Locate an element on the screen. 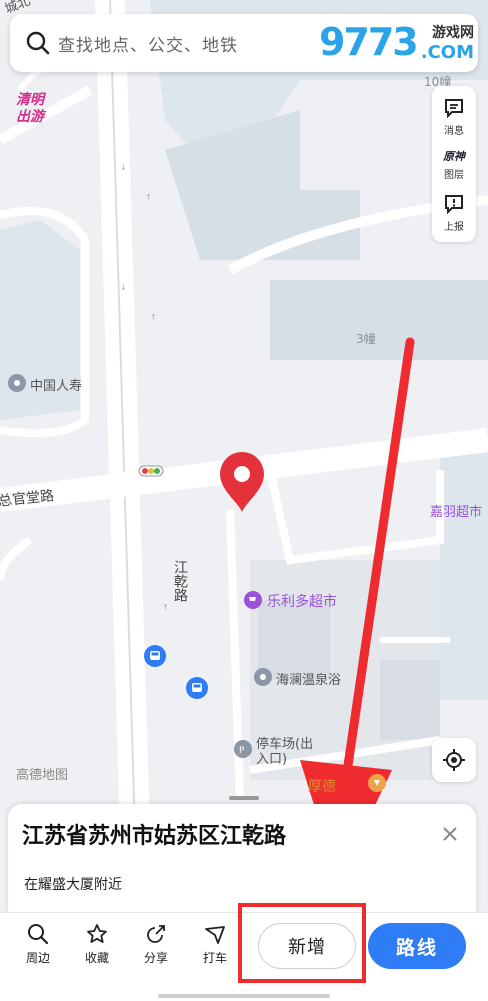 Image resolution: width=488 pixels, height=1001 pixels. layers-icon: 原神 is located at coordinates (454, 156).